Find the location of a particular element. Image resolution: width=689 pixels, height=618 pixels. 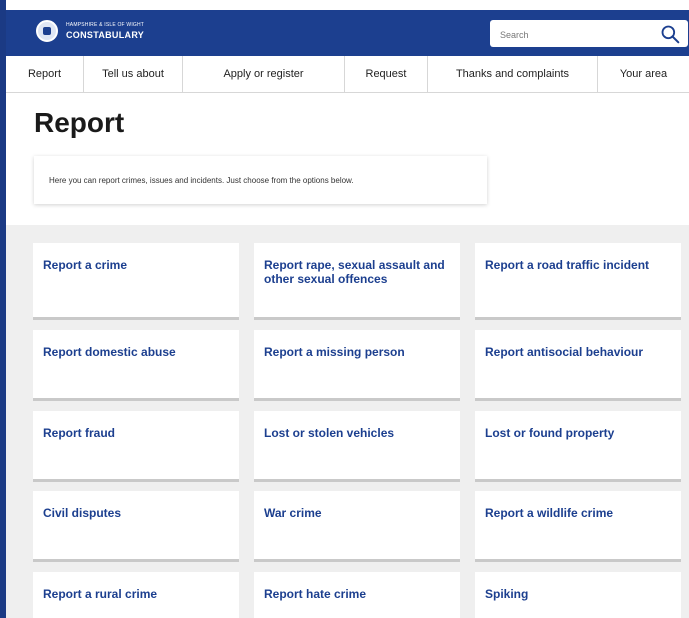

constabulary-logo: HAMPSHIRE & ISLE OF WIGHT CONSTABULARY is located at coordinates (90, 31).